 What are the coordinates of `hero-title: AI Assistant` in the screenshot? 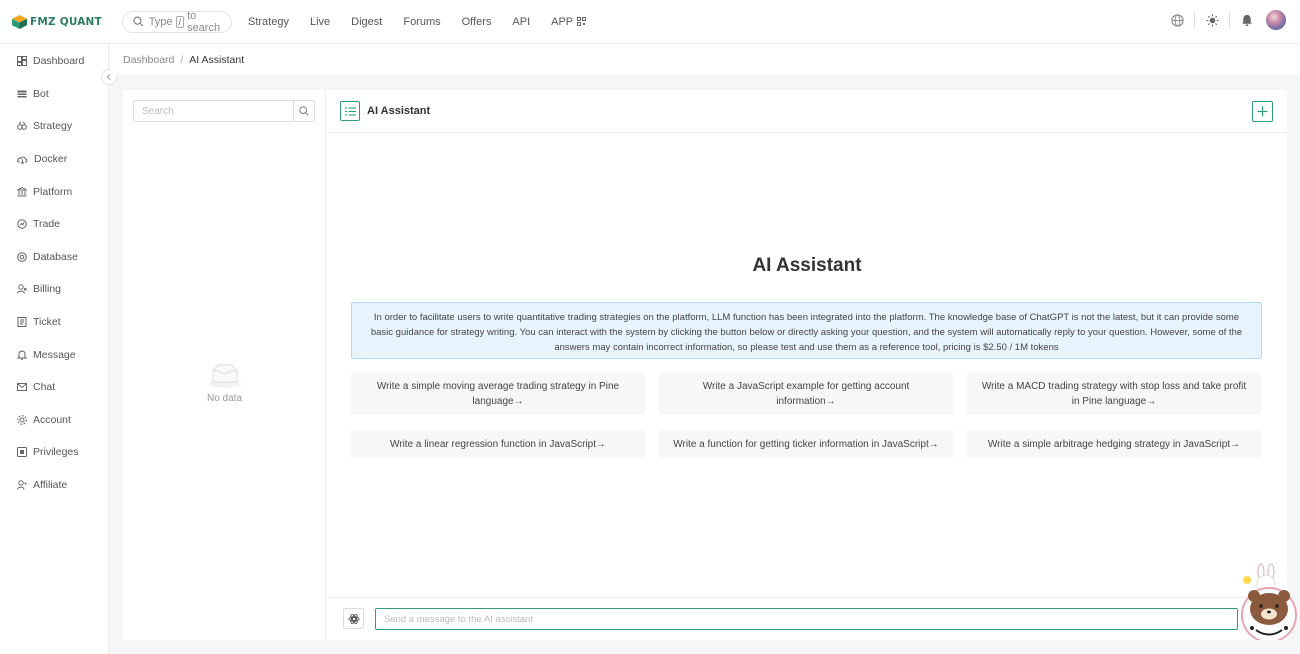 It's located at (807, 265).